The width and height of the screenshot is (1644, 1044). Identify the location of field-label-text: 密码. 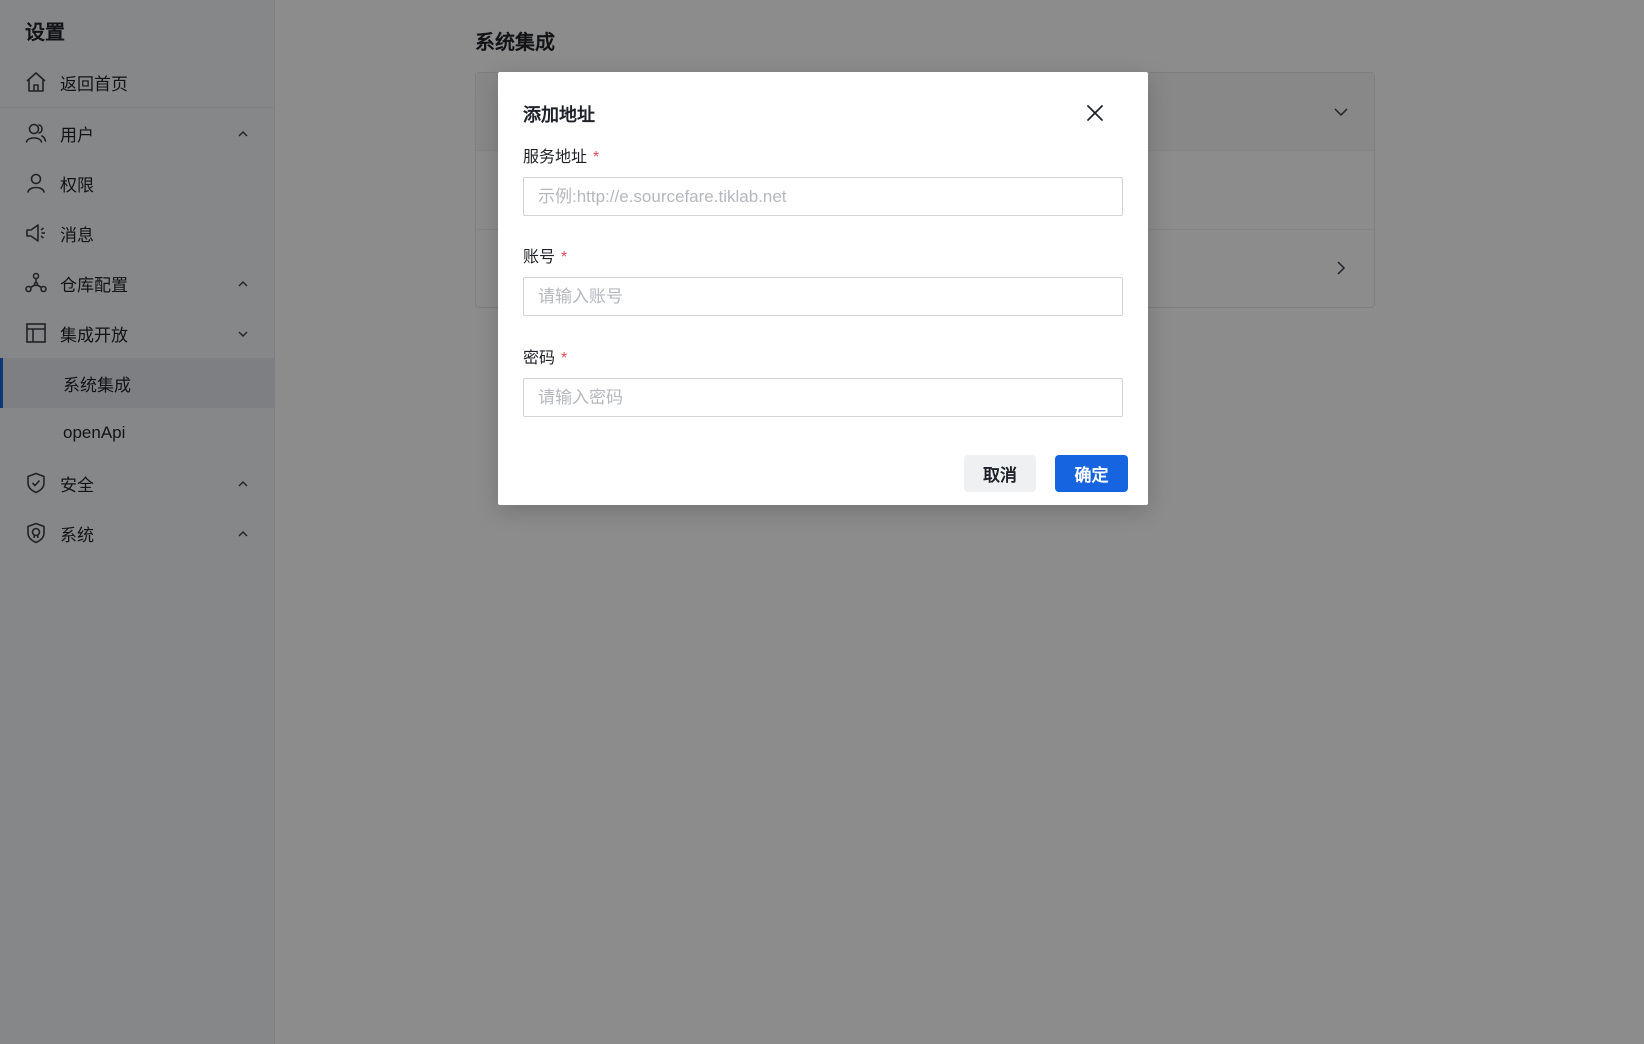
(539, 358).